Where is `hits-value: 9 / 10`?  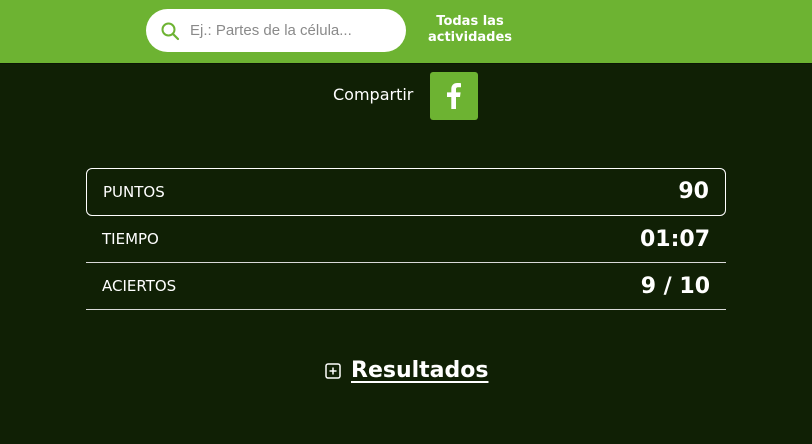 hits-value: 9 / 10 is located at coordinates (675, 286).